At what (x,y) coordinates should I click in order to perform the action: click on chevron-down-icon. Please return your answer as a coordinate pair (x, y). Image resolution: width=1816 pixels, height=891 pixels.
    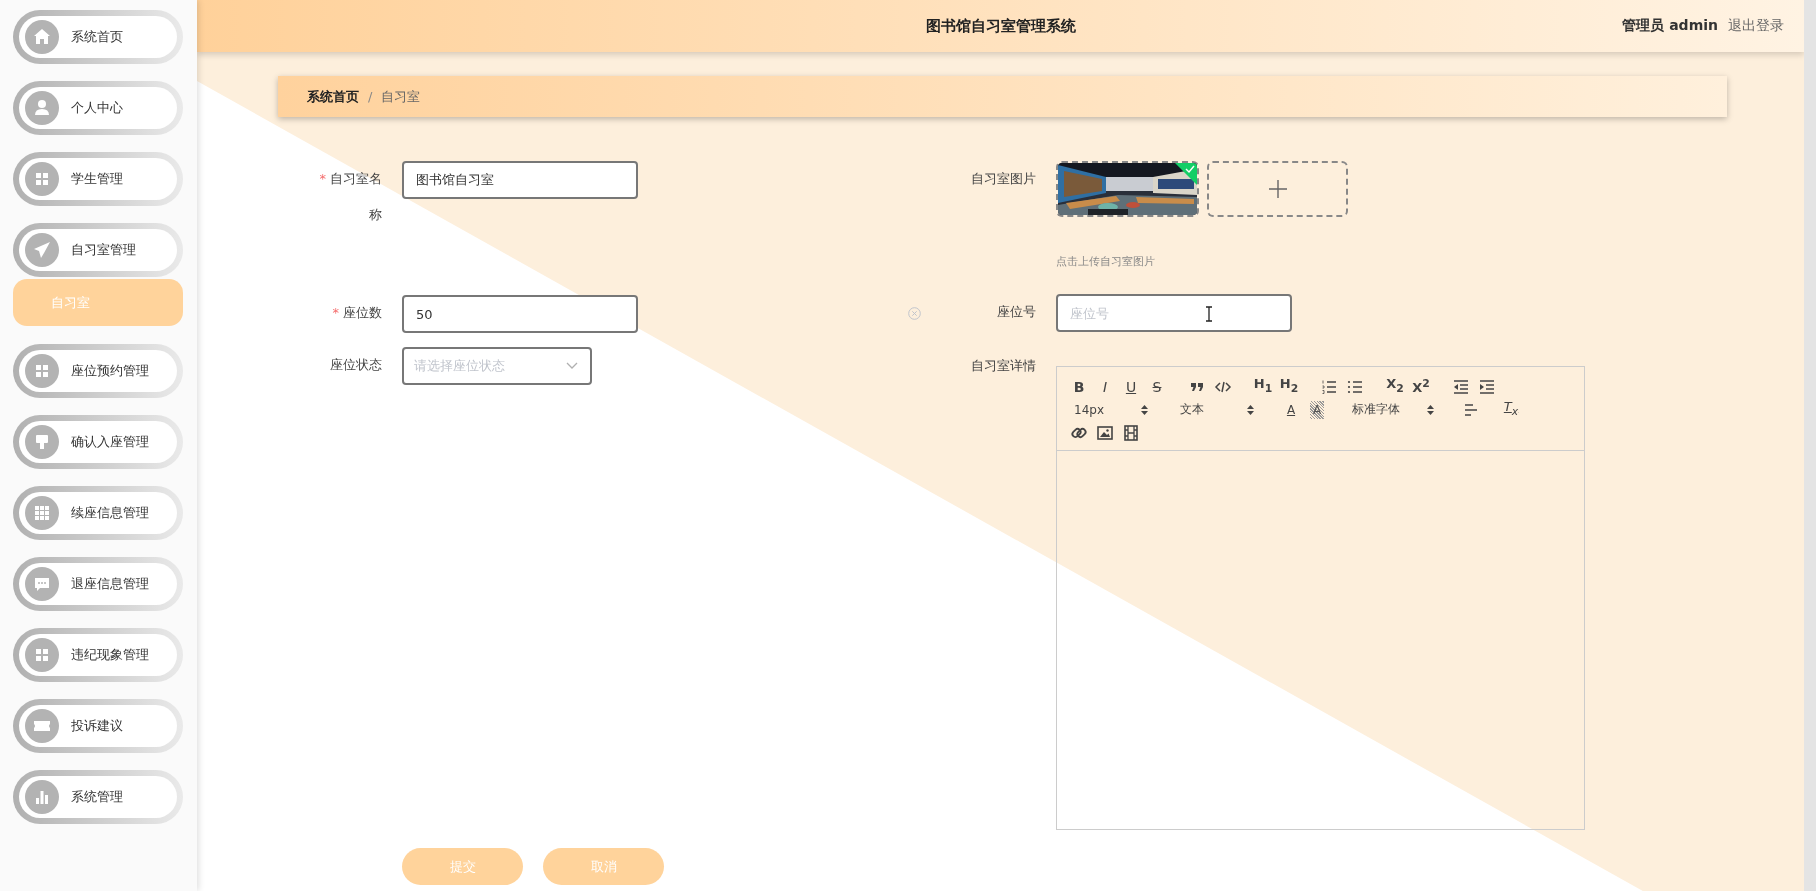
    Looking at the image, I should click on (572, 366).